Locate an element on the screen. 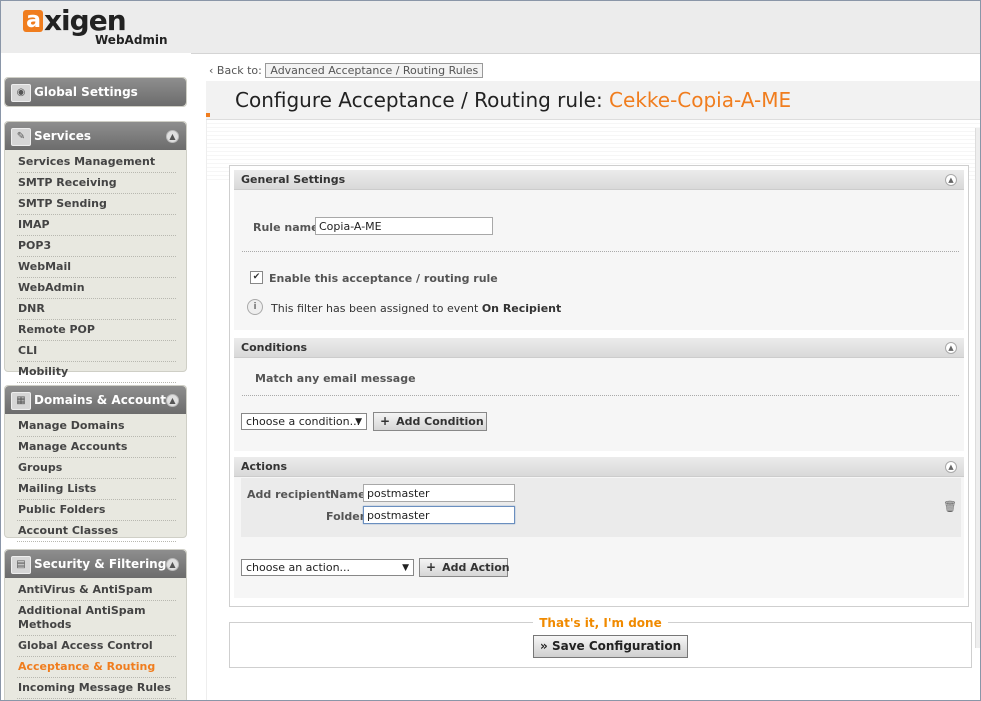 This screenshot has width=981, height=701. recipient-name-input: postmaster is located at coordinates (439, 493).